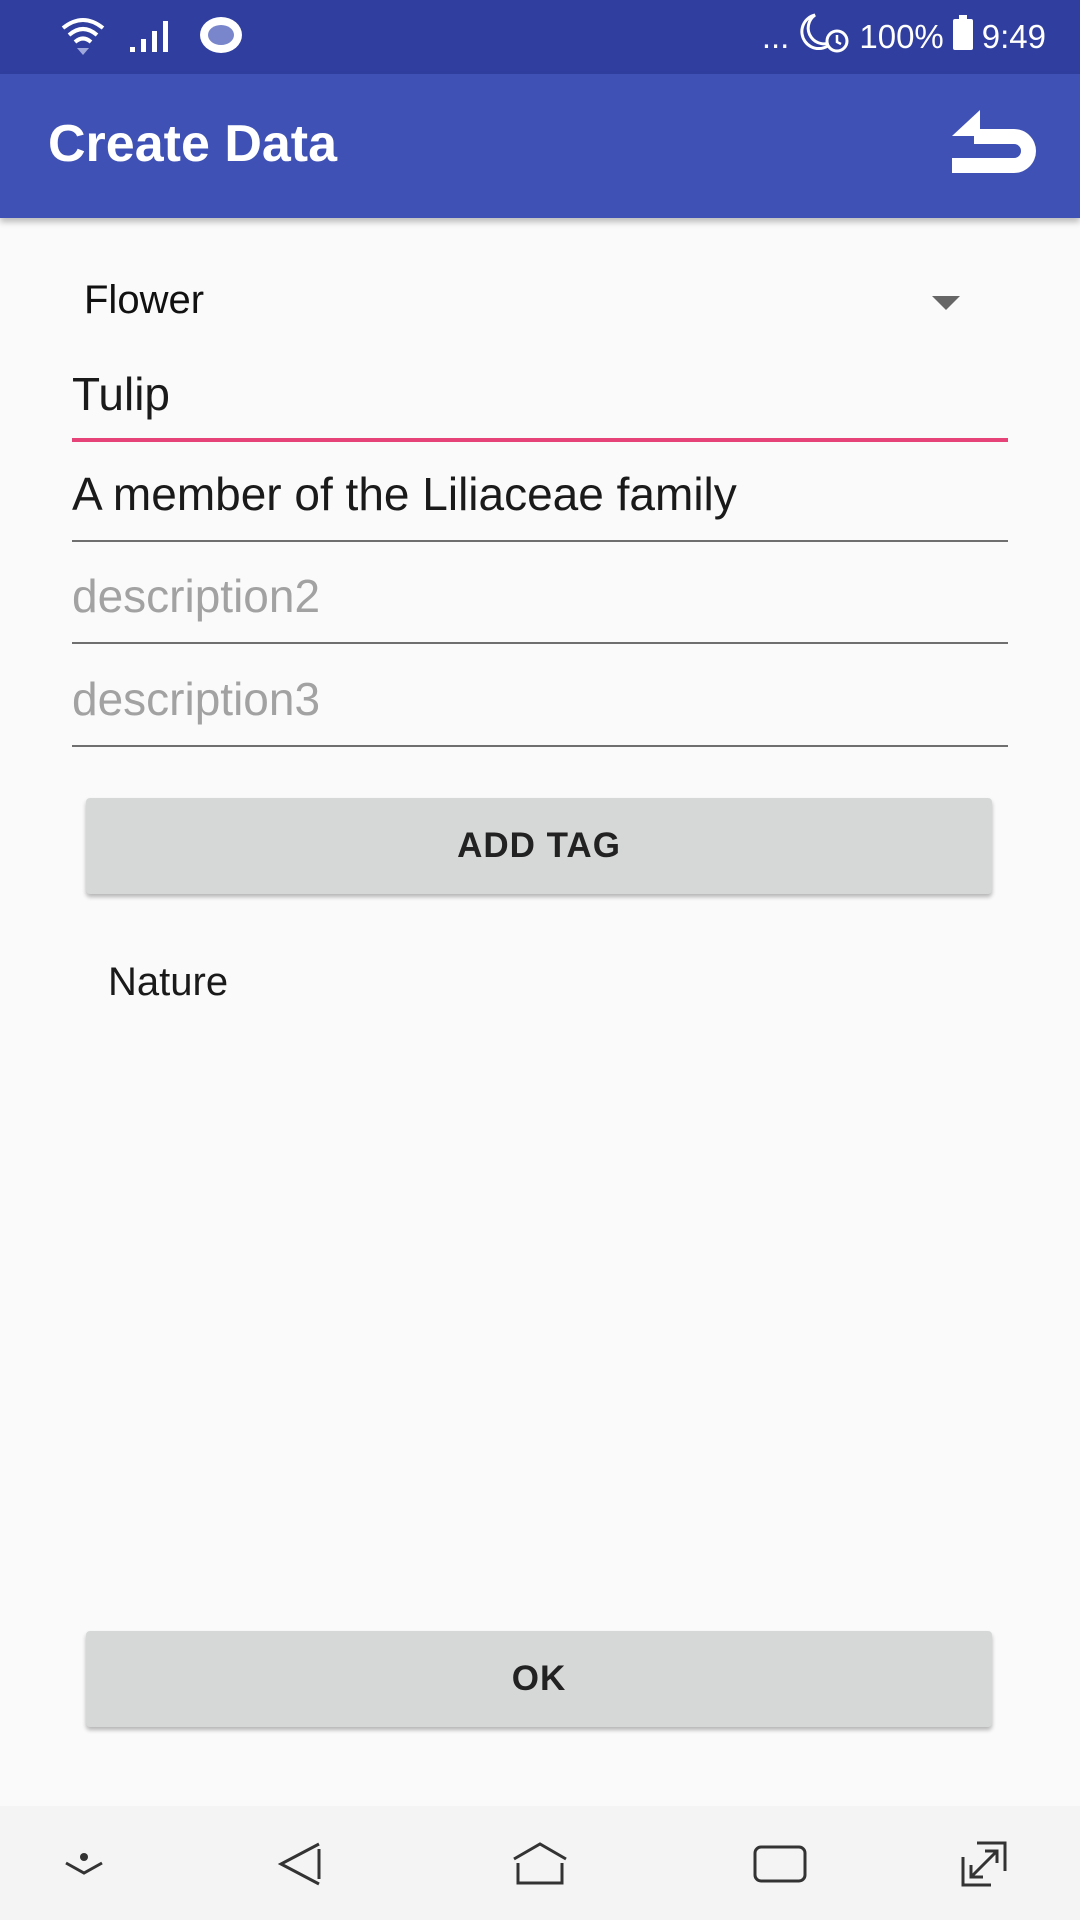 This screenshot has width=1080, height=1920. Describe the element at coordinates (540, 643) in the screenshot. I see `description2-underline` at that location.